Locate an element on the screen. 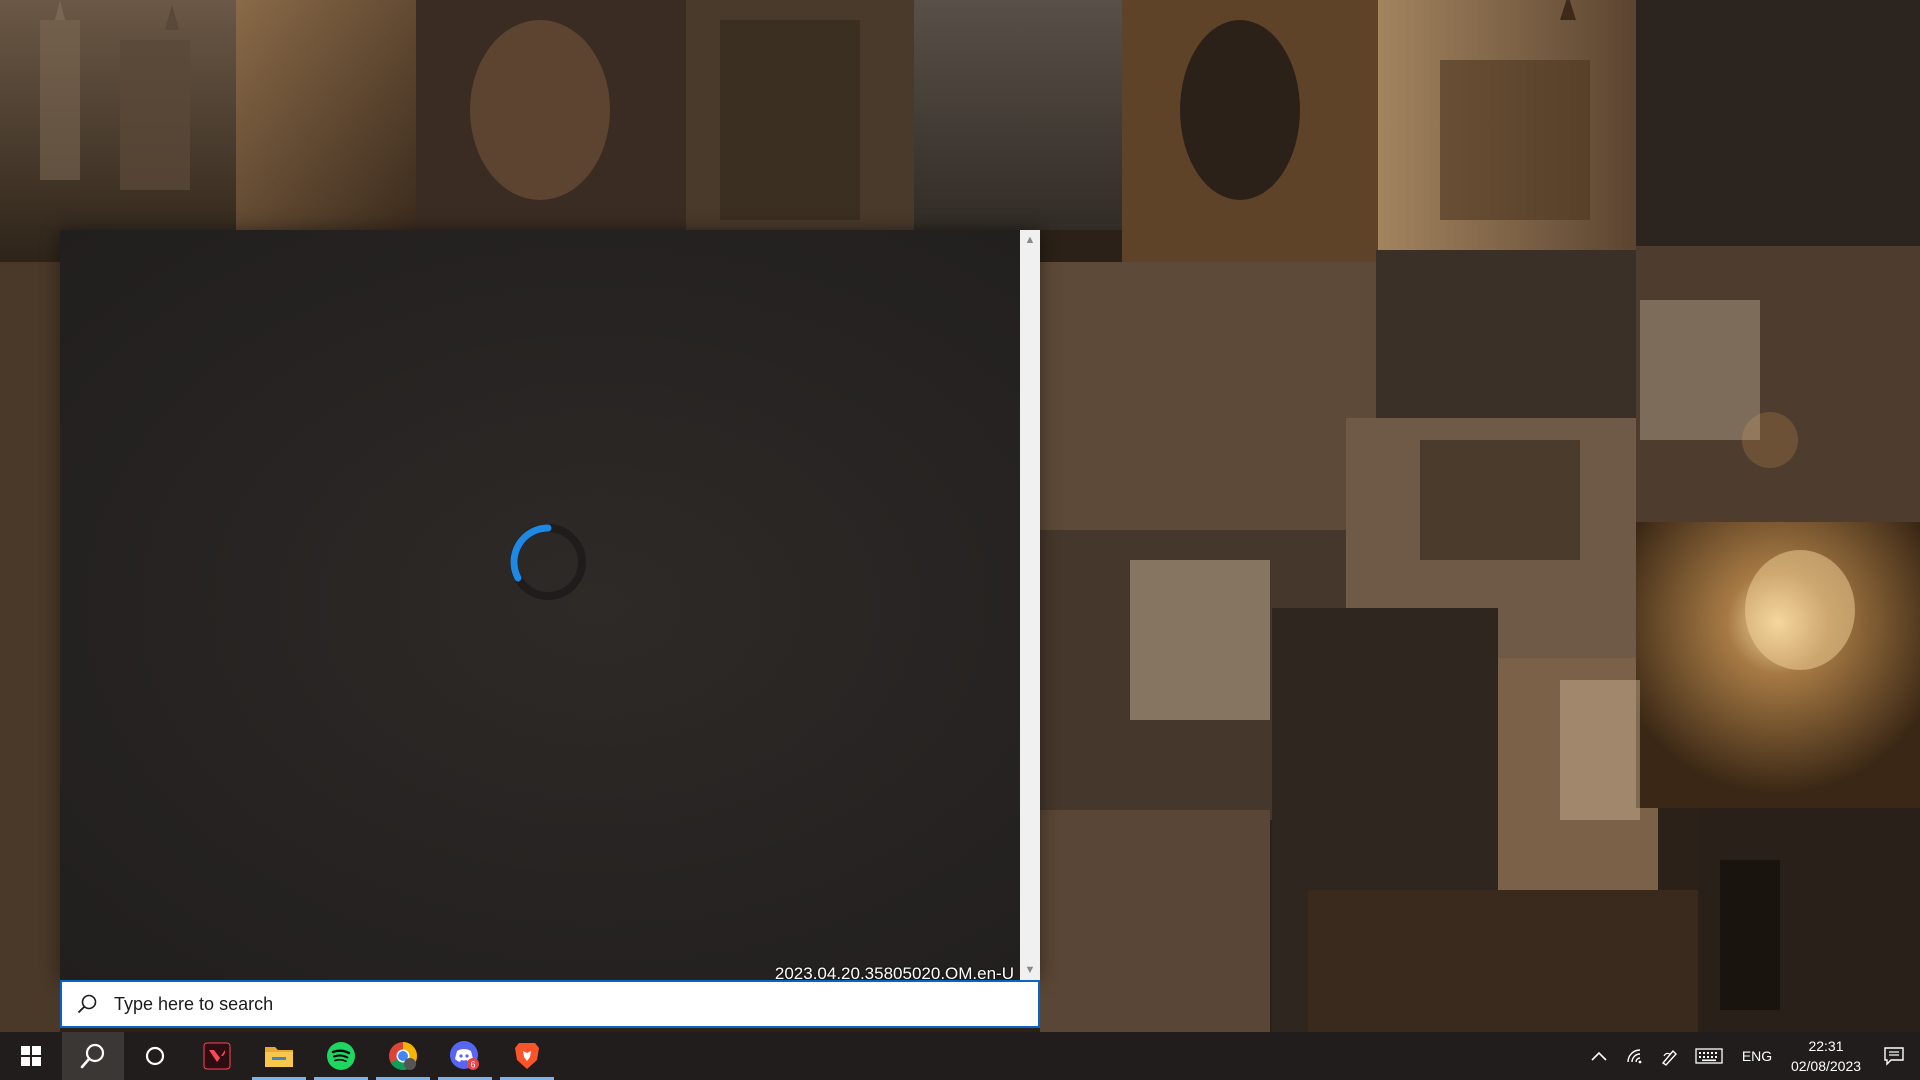  start-button is located at coordinates (31, 1056).